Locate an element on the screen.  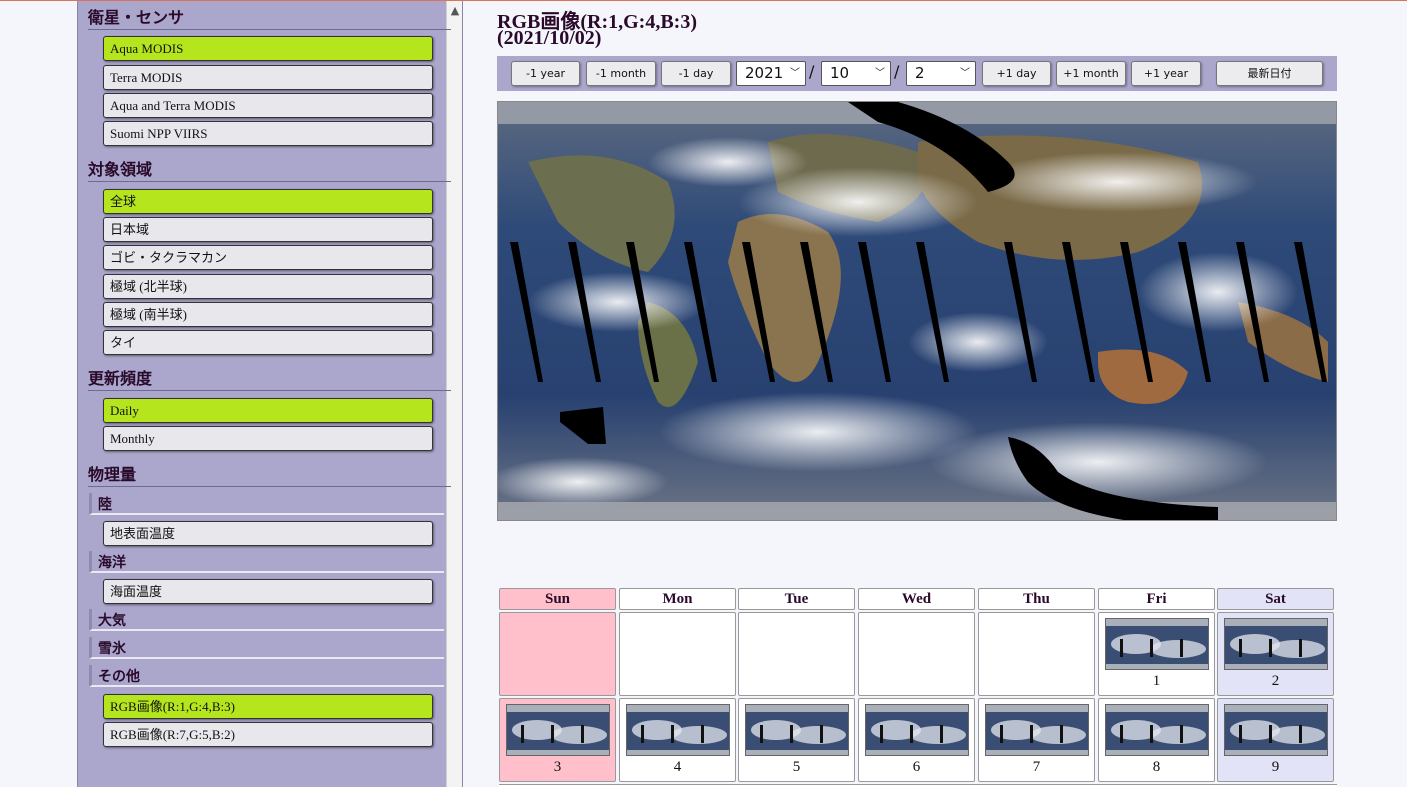
day-number: 4 is located at coordinates (677, 767).